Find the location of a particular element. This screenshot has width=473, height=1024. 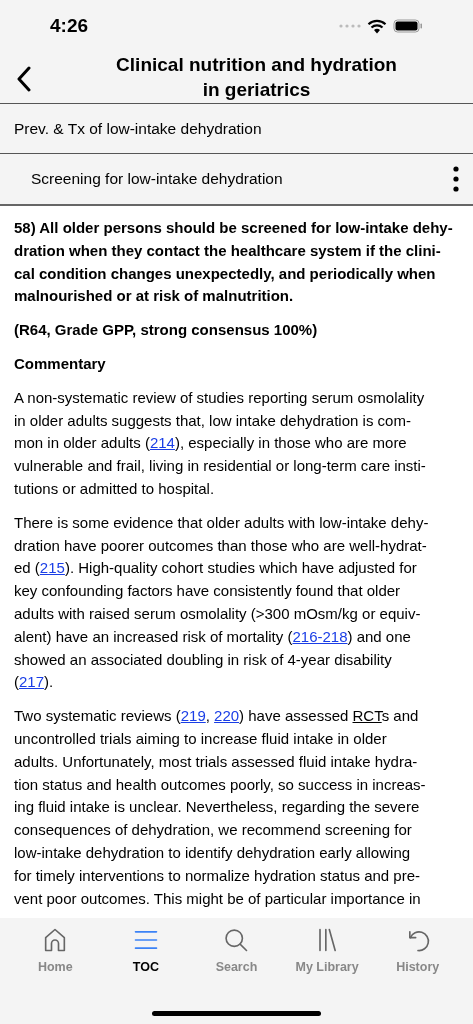

page-title: Clinical nutrition and hydration in geriatrics is located at coordinates (256, 77).